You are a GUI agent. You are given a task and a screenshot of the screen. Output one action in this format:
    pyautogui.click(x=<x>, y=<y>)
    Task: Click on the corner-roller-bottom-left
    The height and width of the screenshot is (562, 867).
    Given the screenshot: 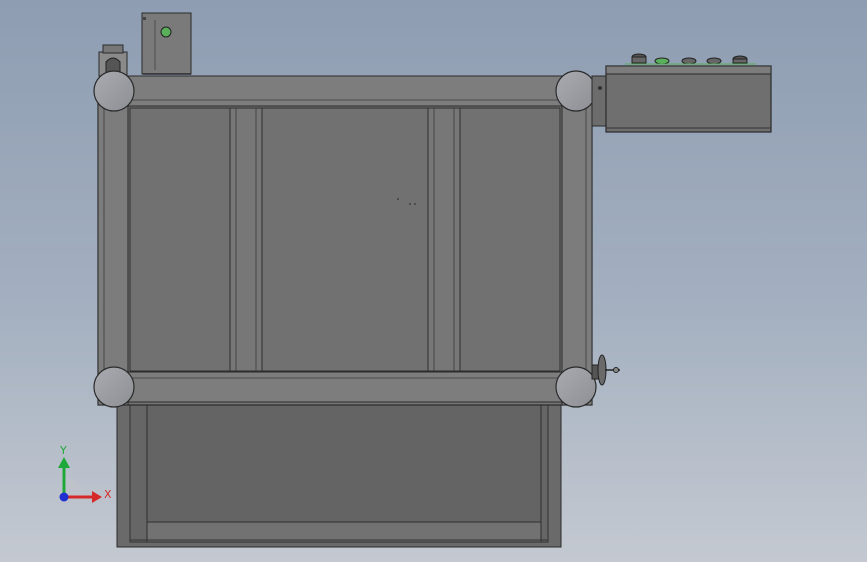 What is the action you would take?
    pyautogui.click(x=114, y=387)
    